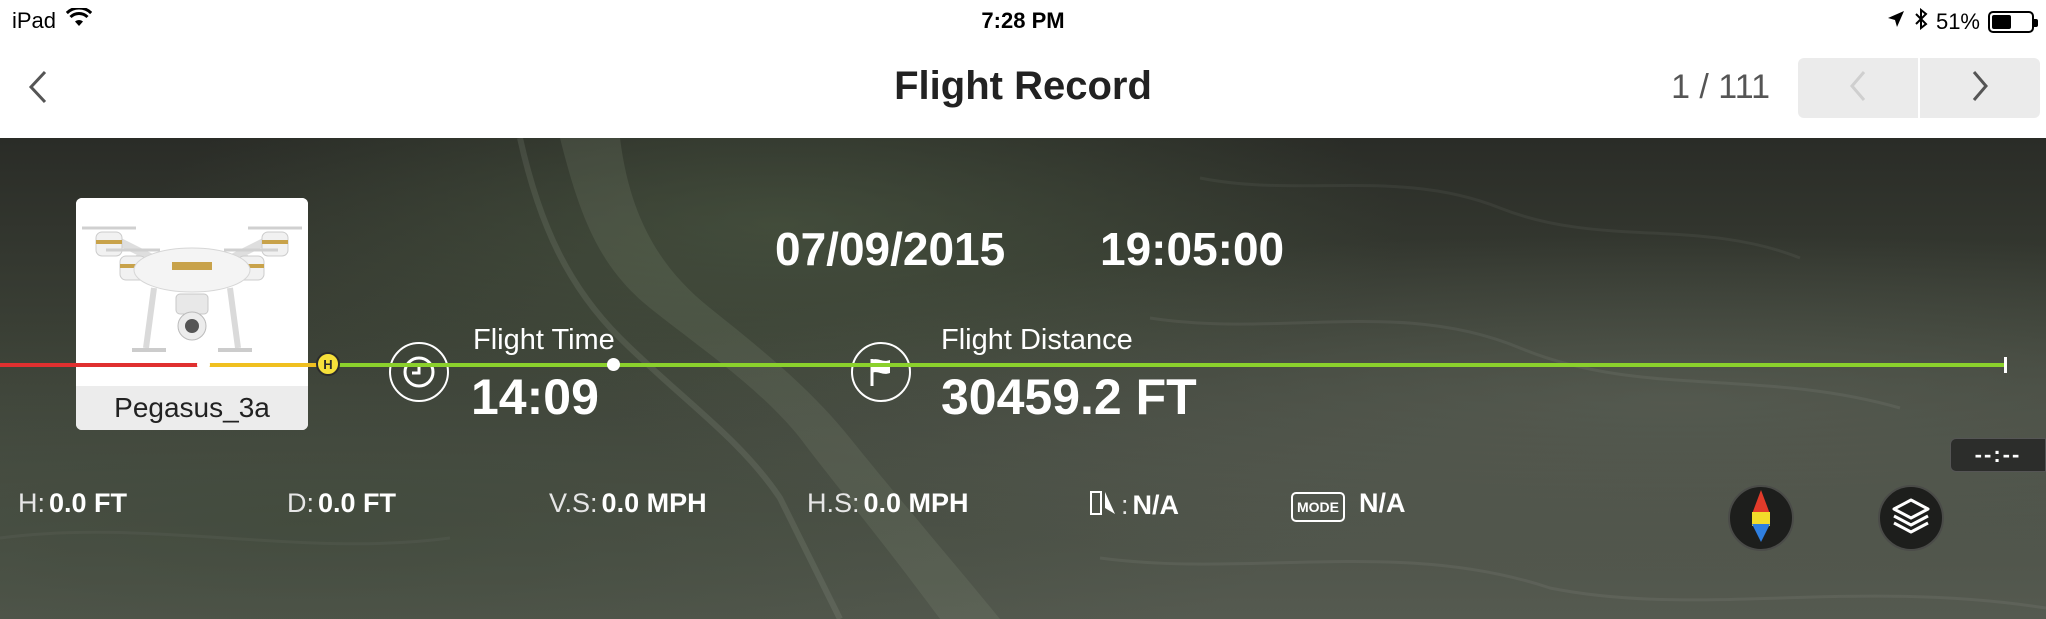 This screenshot has width=2046, height=619. I want to click on timeline-segment-green, so click(1166, 365).